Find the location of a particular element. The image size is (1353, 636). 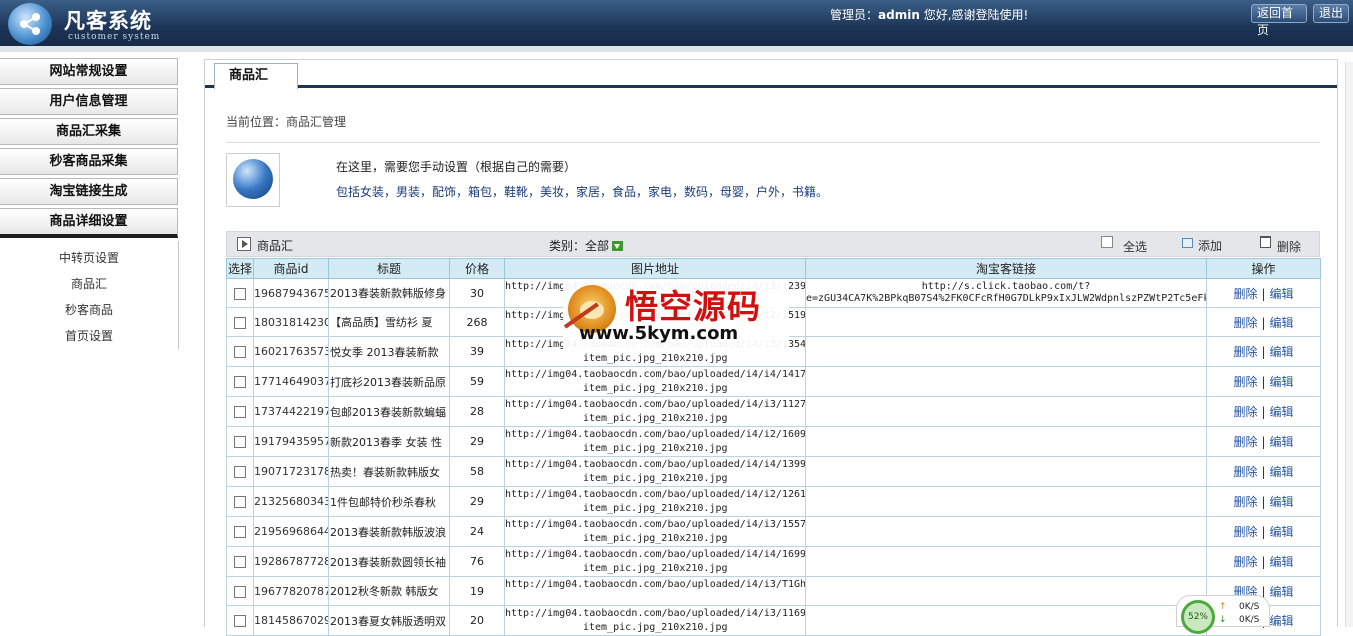

add-icon is located at coordinates (1187, 243).